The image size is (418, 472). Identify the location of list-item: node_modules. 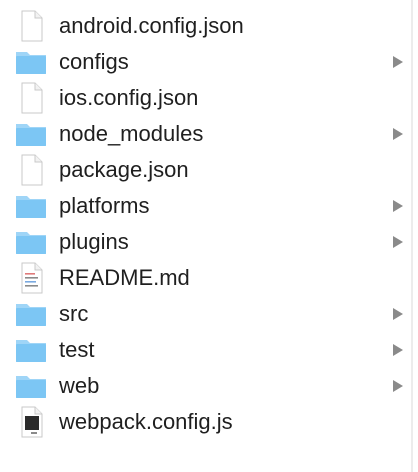
(205, 134).